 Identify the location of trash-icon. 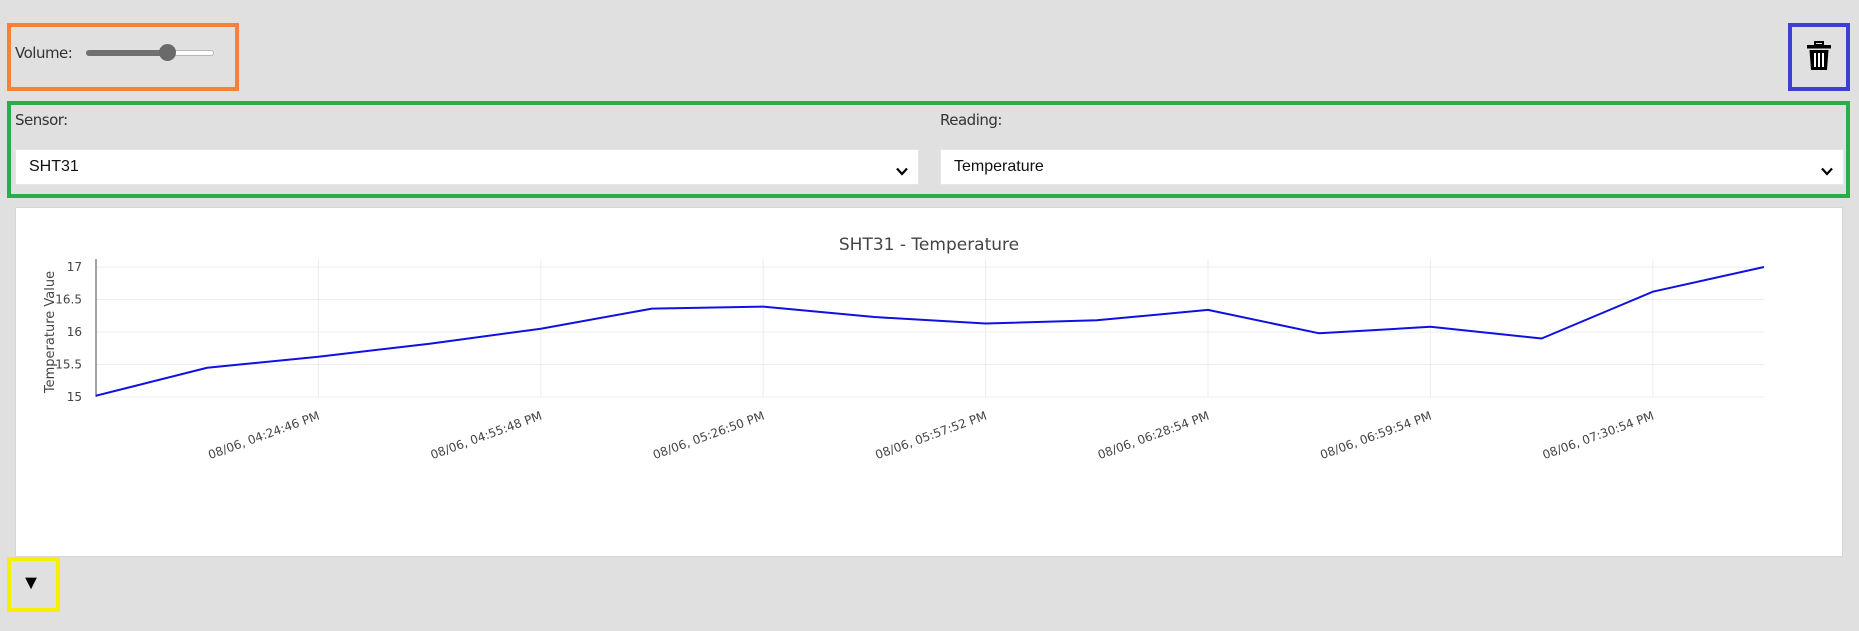
(1819, 58).